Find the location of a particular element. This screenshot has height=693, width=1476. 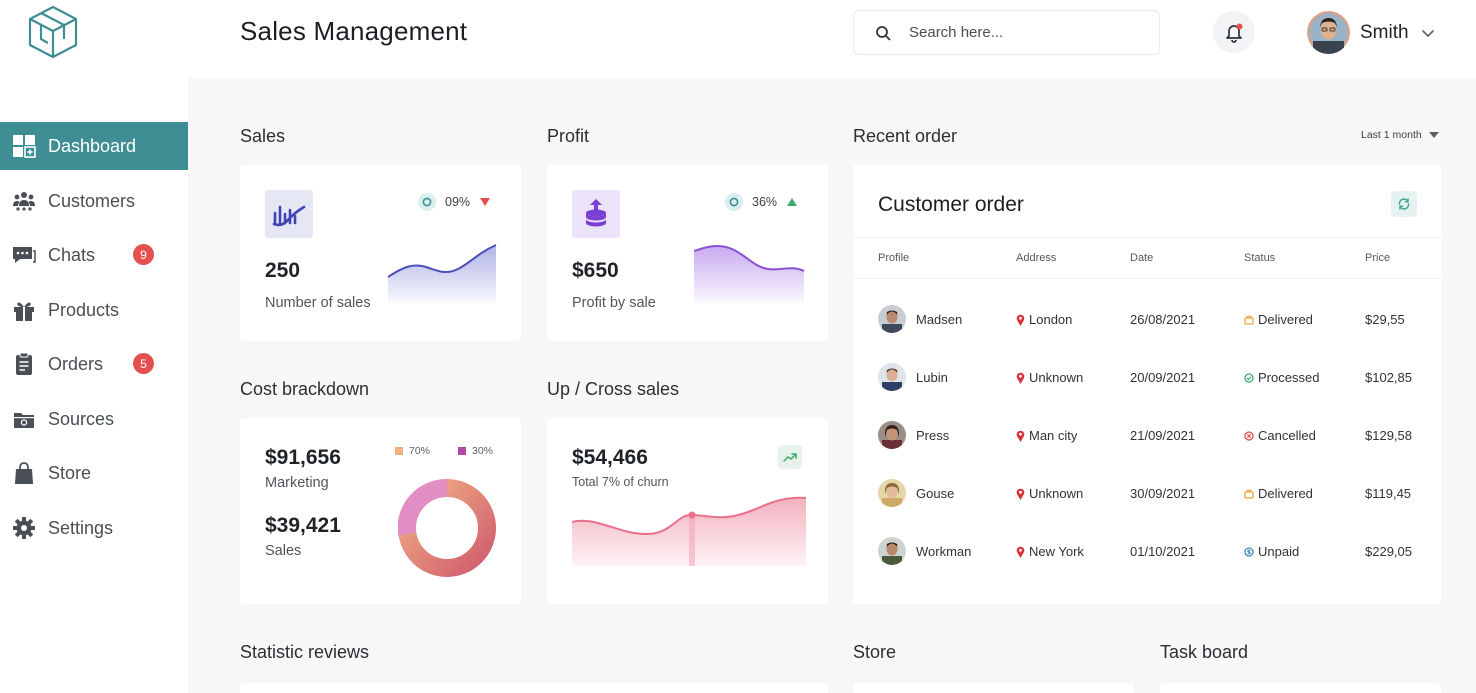

sales-section-title: Sales is located at coordinates (263, 136).